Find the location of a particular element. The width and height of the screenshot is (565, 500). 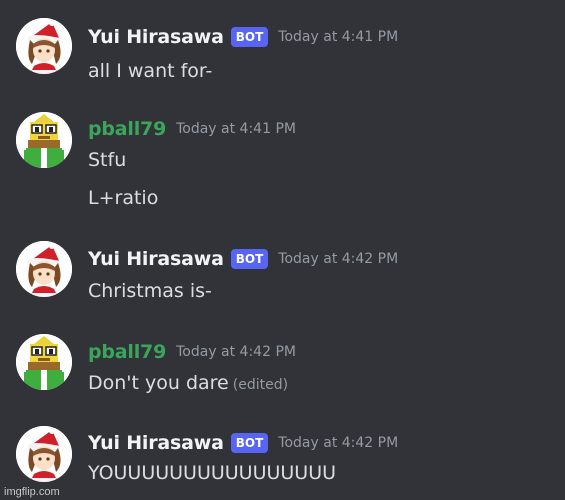

message-header: Yui Hirasawa BOT Today at 4:41 PM is located at coordinates (243, 37).